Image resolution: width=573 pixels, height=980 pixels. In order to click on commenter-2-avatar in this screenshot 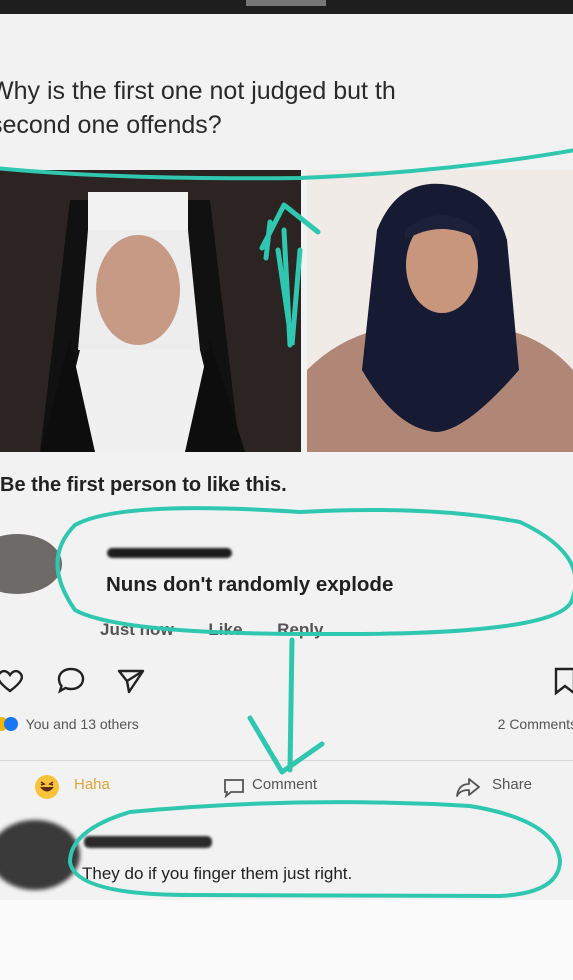, I will do `click(40, 855)`.